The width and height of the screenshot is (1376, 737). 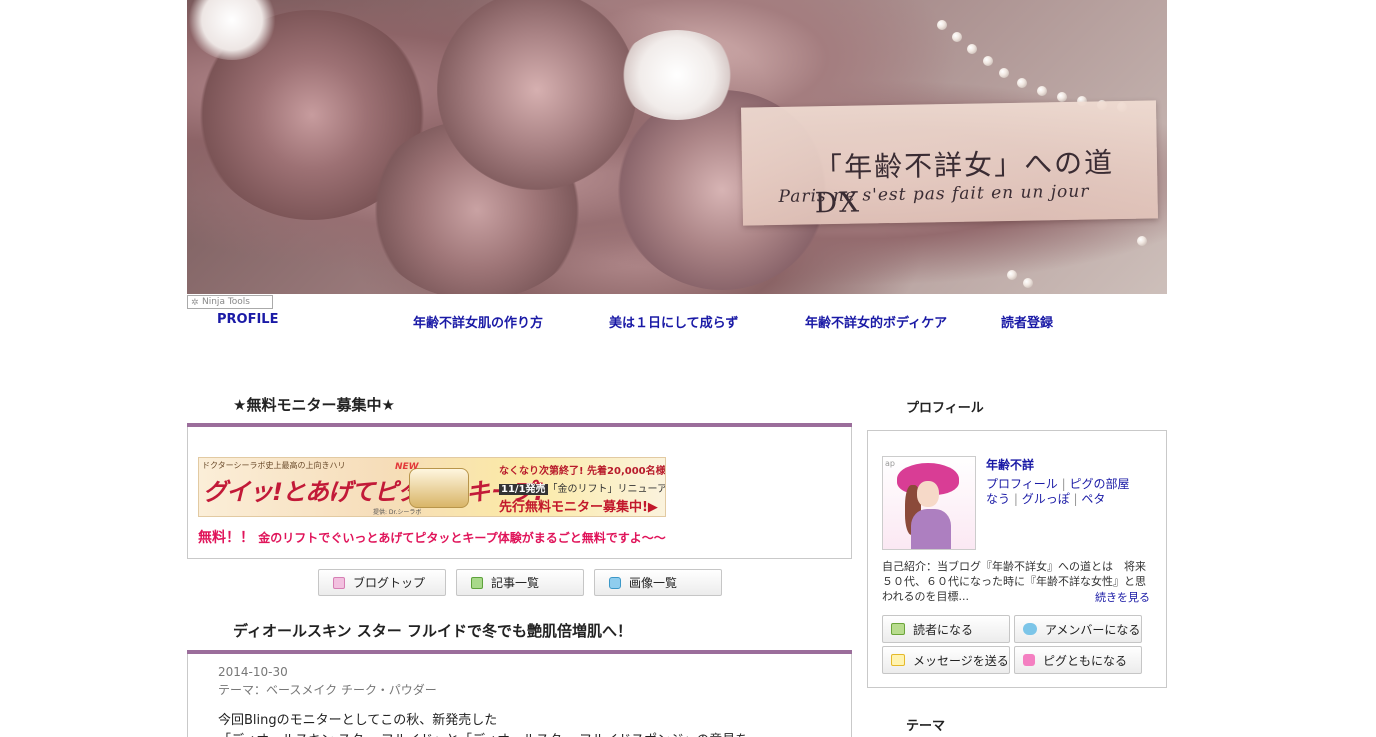 What do you see at coordinates (876, 321) in the screenshot?
I see `nav-bodycare: 年齢不詳女的ボディケア` at bounding box center [876, 321].